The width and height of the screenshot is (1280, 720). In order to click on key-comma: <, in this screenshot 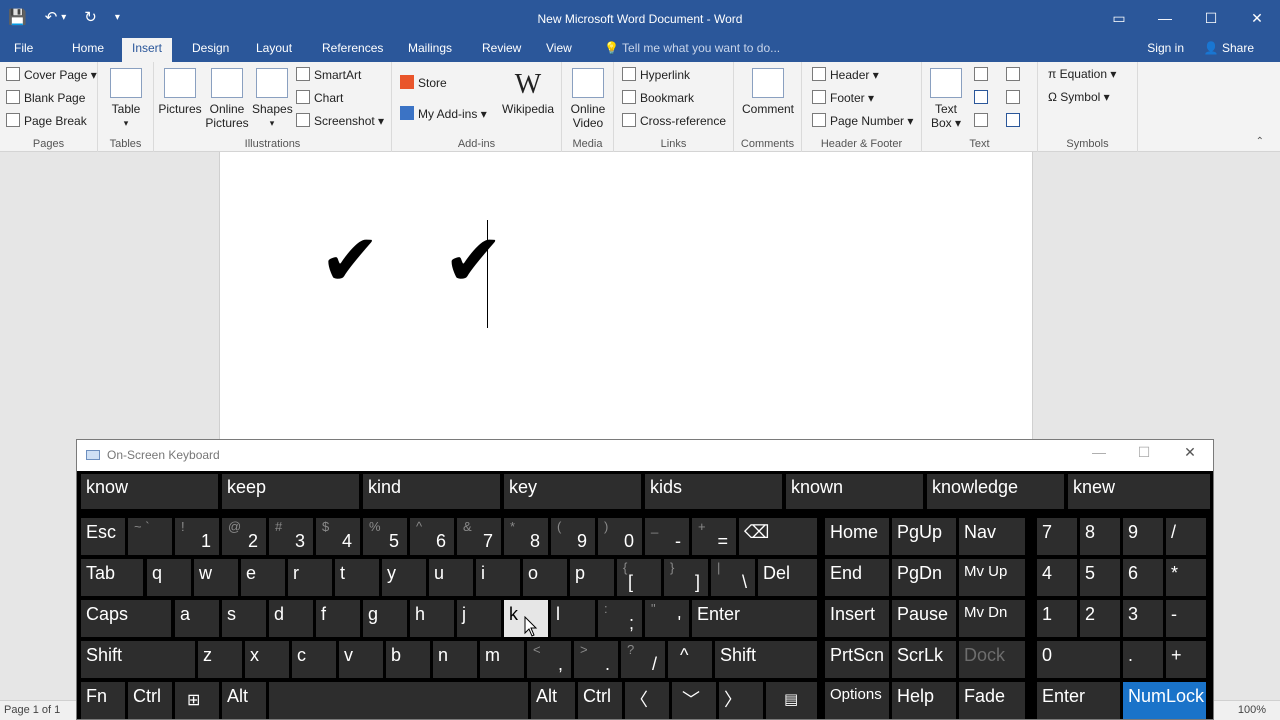, I will do `click(549, 659)`.